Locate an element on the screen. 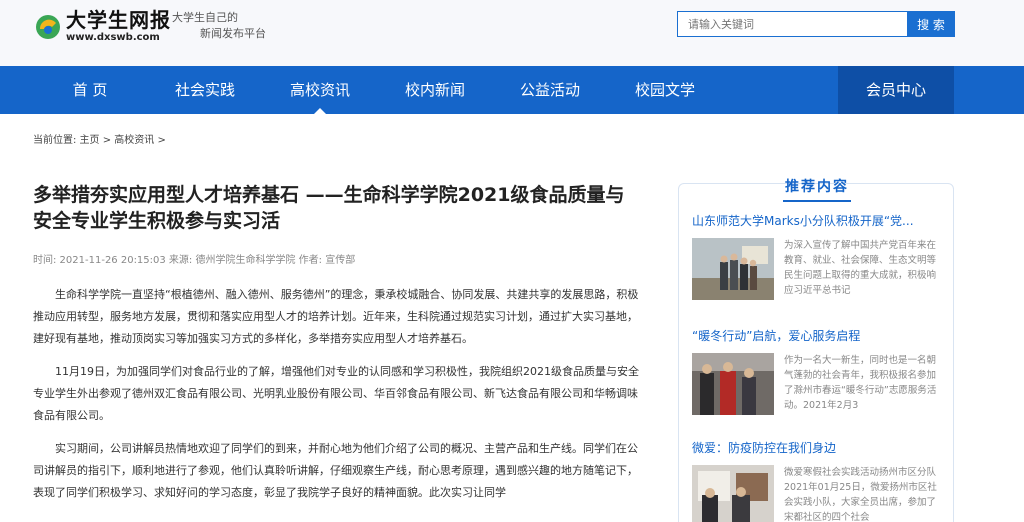 The width and height of the screenshot is (1024, 522). search-button: 搜 索 is located at coordinates (931, 24).